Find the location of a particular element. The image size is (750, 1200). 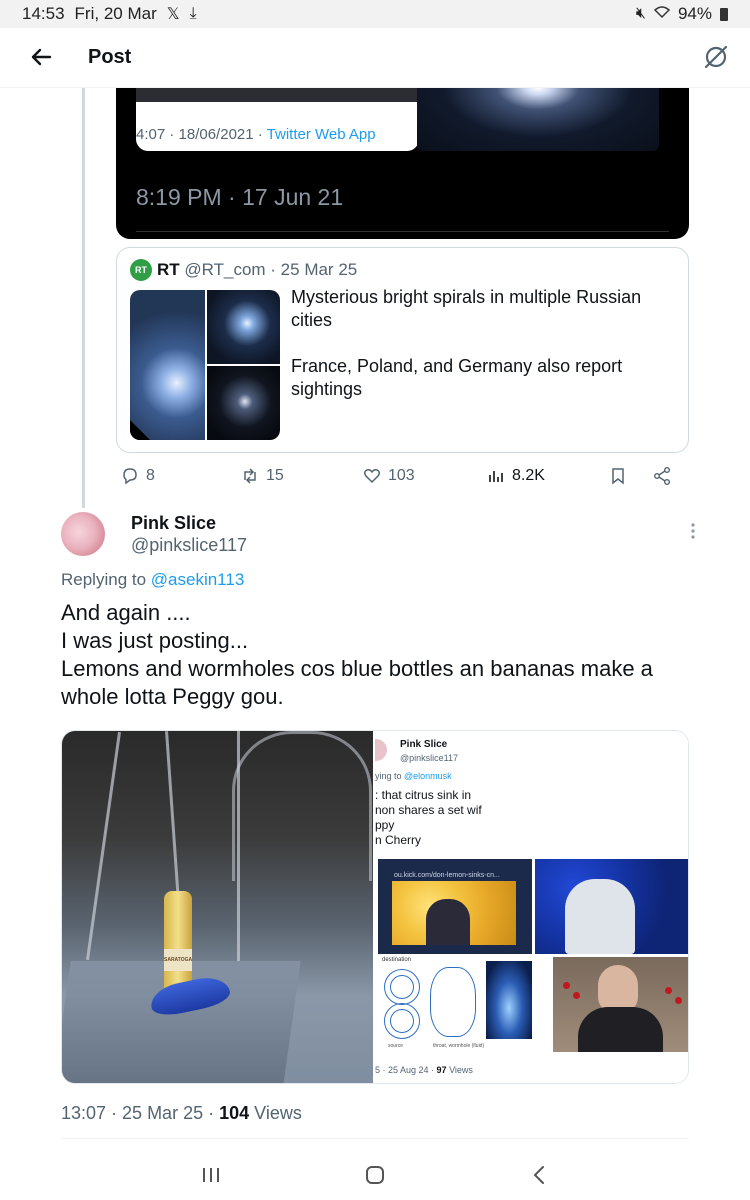

bookmark-icon is located at coordinates (618, 476).